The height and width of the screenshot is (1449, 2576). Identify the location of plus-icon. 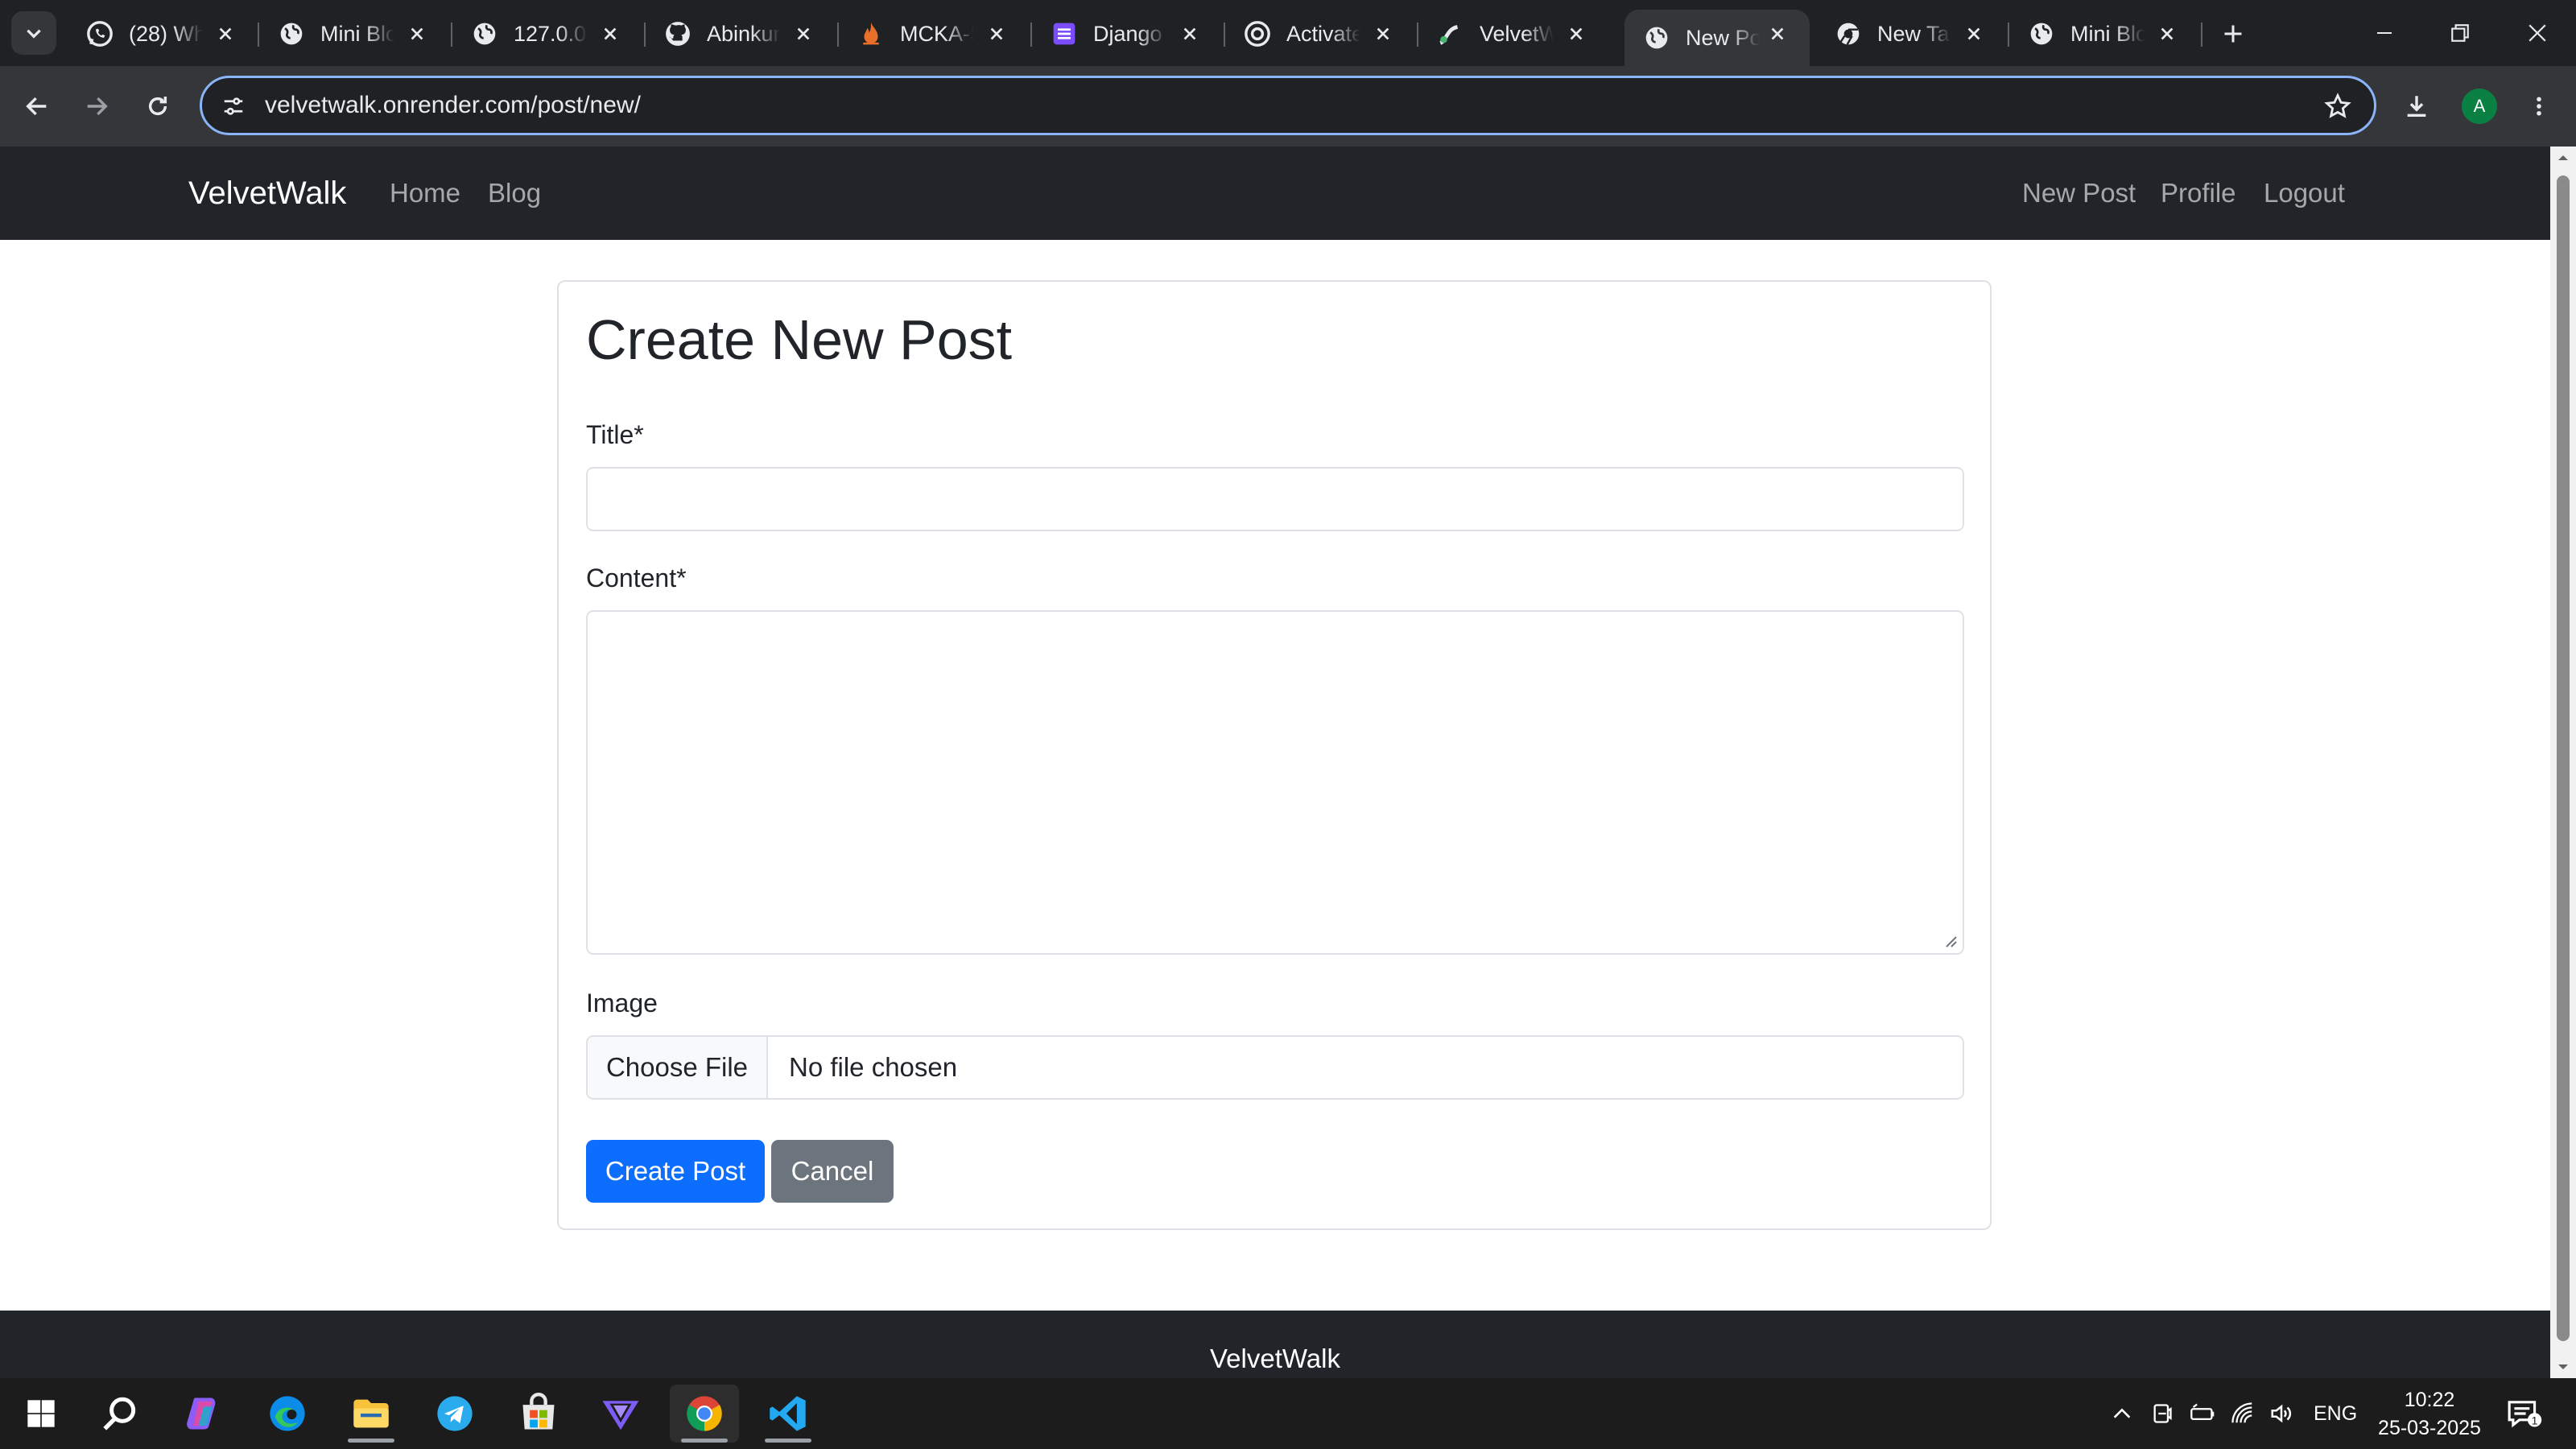
(2233, 34).